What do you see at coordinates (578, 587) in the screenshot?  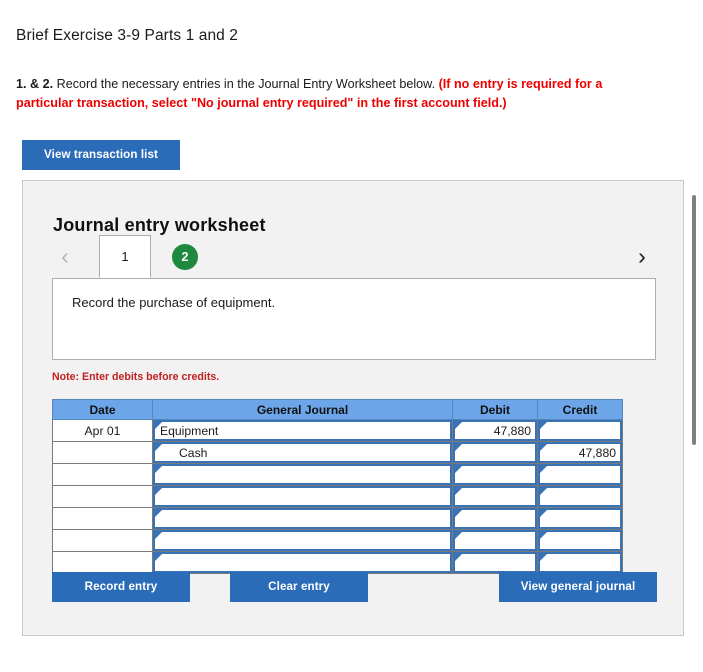 I see `view-general-journal-button: View general journal` at bounding box center [578, 587].